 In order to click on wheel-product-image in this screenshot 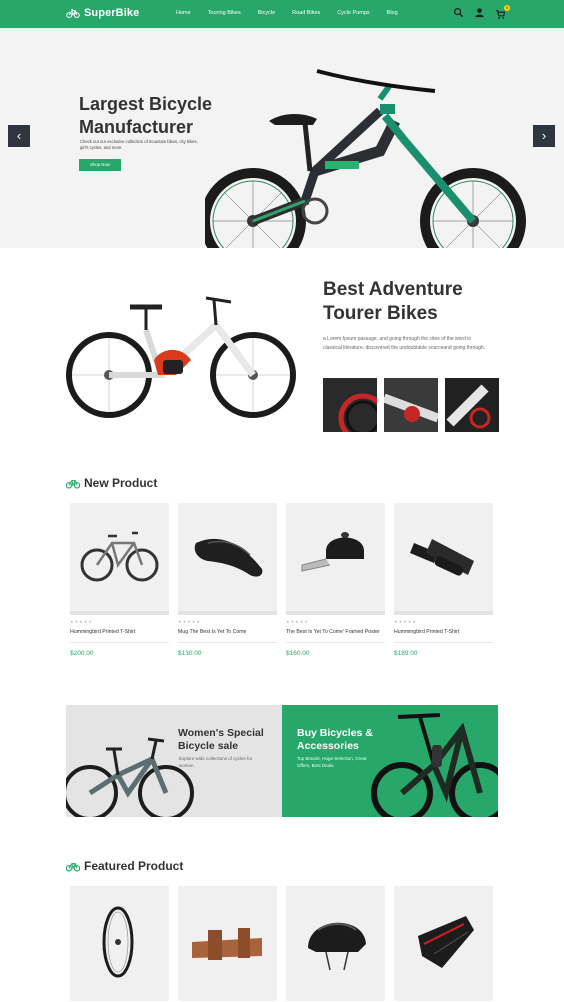, I will do `click(118, 942)`.